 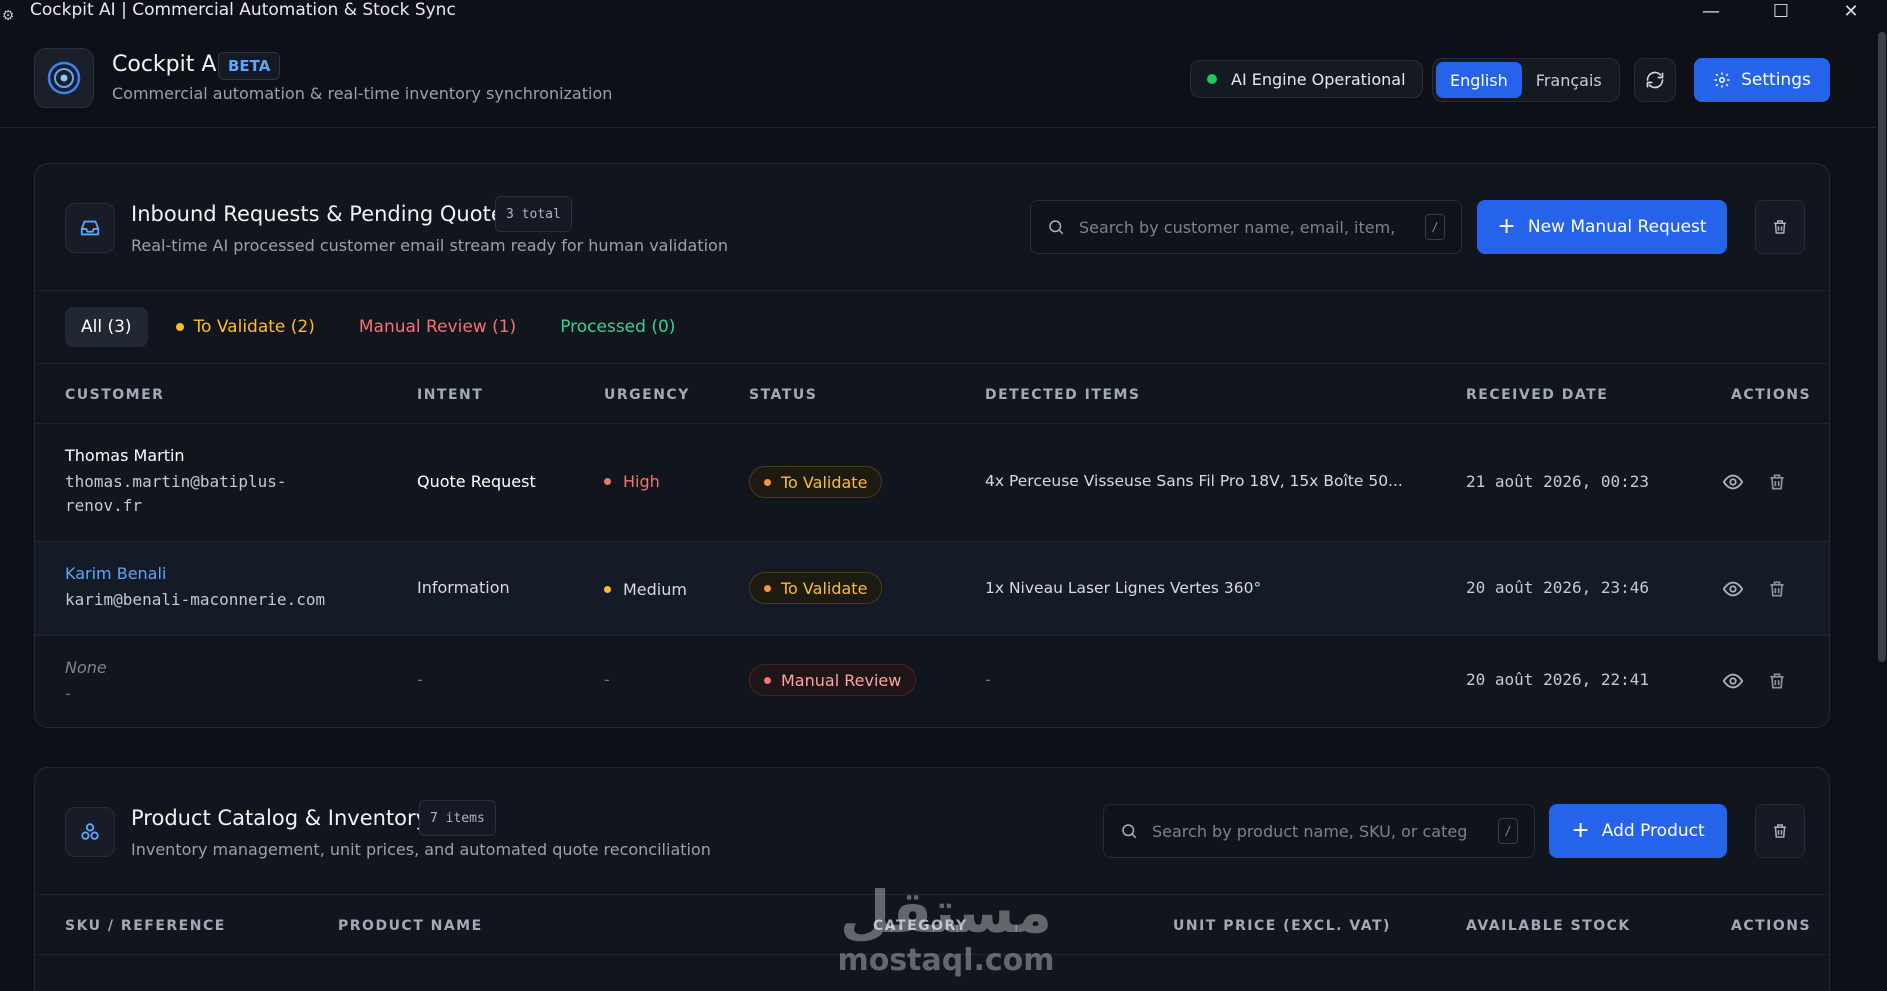 I want to click on watermark-latin: mostaql.com, so click(x=946, y=960).